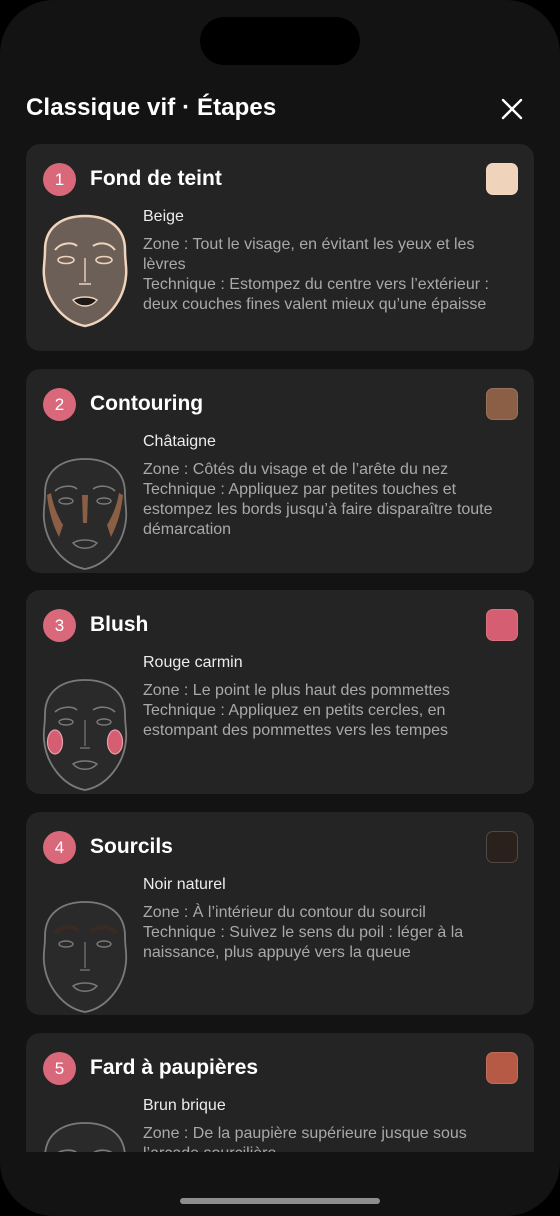  I want to click on step-title: Sourcils, so click(131, 846).